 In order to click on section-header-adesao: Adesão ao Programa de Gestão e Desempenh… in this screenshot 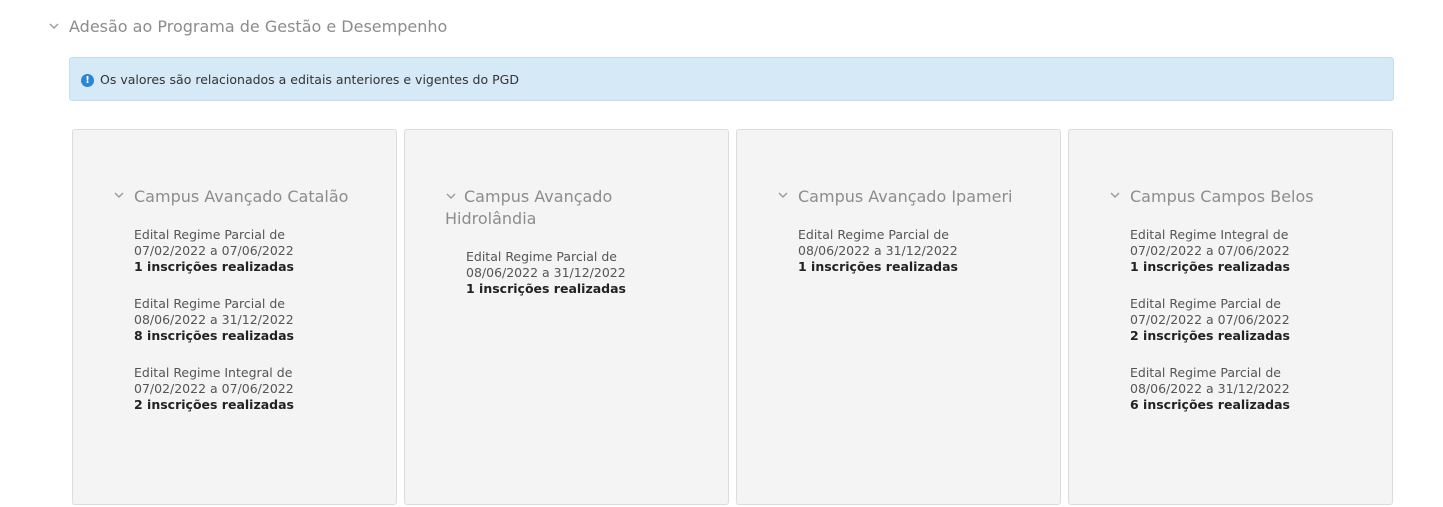, I will do `click(247, 26)`.